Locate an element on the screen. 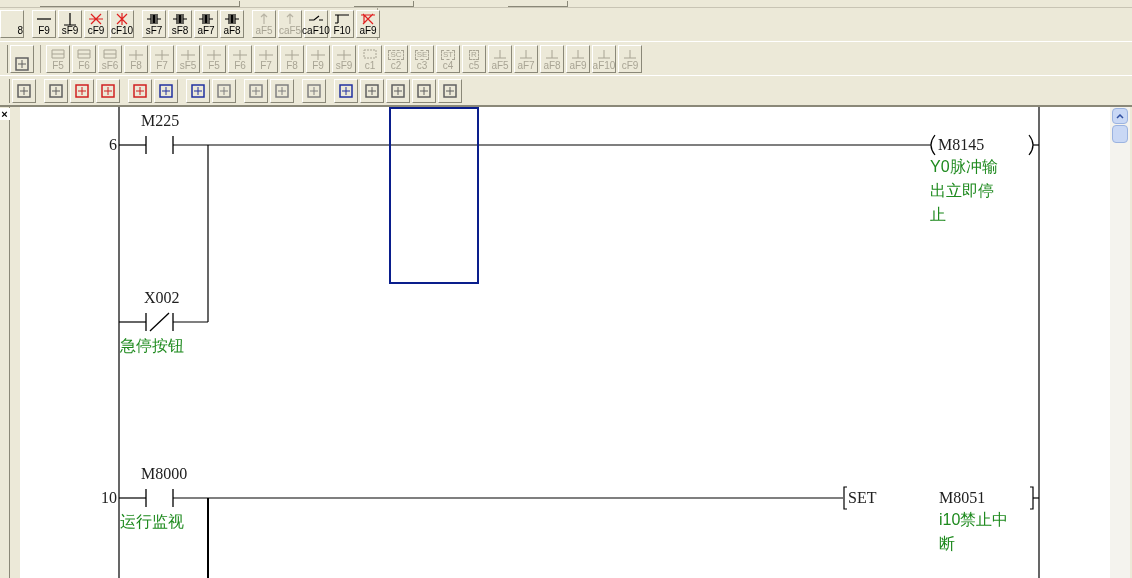 This screenshot has height=578, width=1132. caret-up-icon is located at coordinates (1120, 116).